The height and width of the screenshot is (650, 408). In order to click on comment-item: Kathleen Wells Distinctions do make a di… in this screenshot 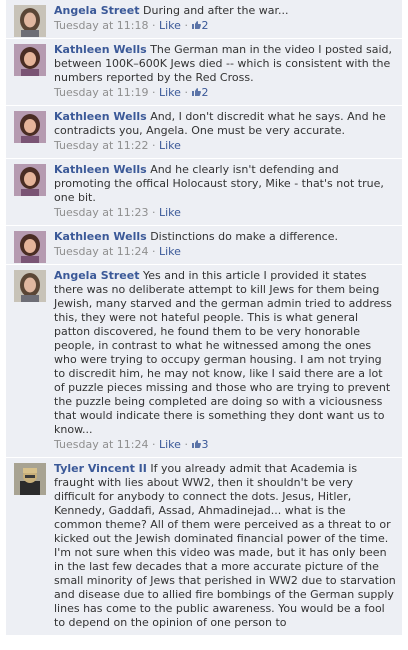, I will do `click(204, 245)`.